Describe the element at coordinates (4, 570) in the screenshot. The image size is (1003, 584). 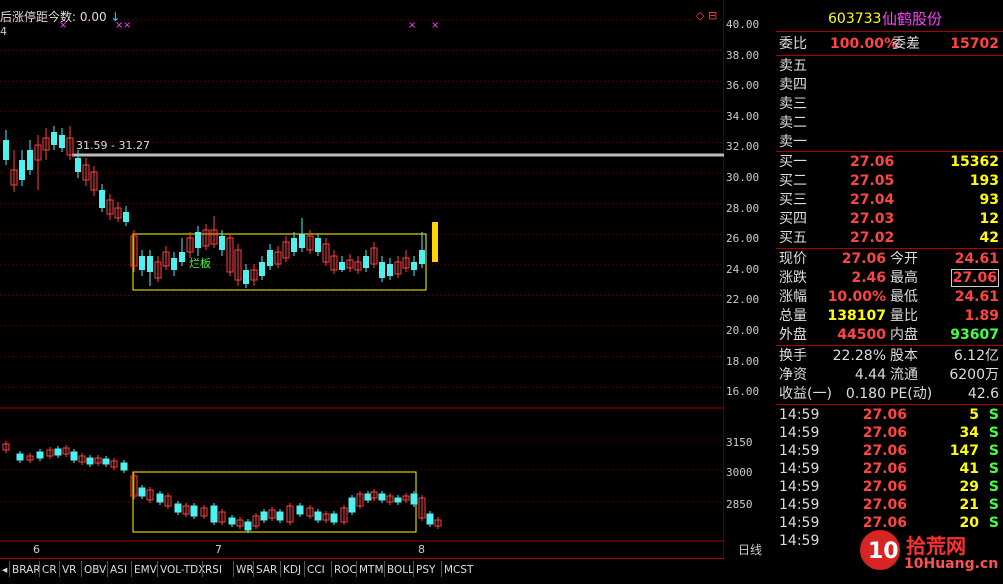
I see `tab-arrow-left-icon: ◂` at that location.